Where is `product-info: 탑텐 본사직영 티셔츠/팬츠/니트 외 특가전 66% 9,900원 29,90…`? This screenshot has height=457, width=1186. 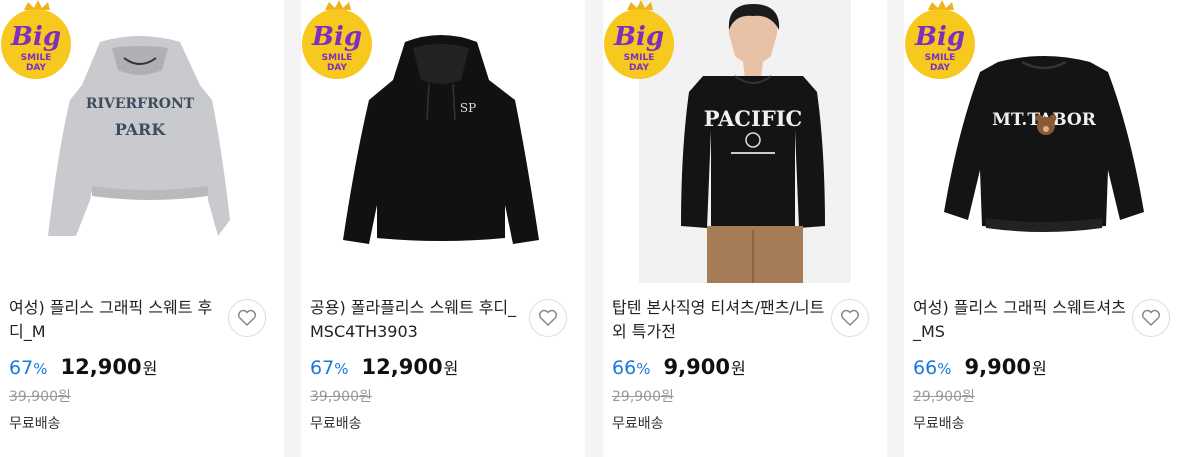 product-info: 탑텐 본사직영 티셔츠/팬츠/니트 외 특가전 66% 9,900원 29,90… is located at coordinates (745, 370).